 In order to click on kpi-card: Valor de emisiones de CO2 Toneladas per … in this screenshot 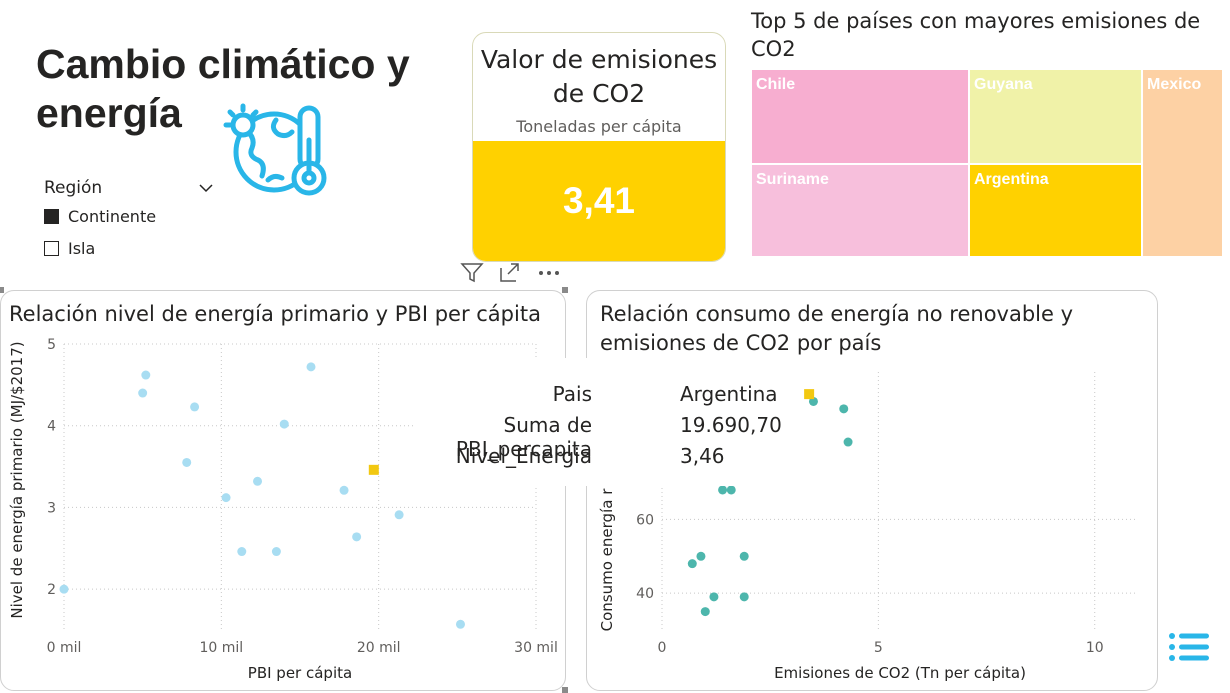, I will do `click(599, 147)`.